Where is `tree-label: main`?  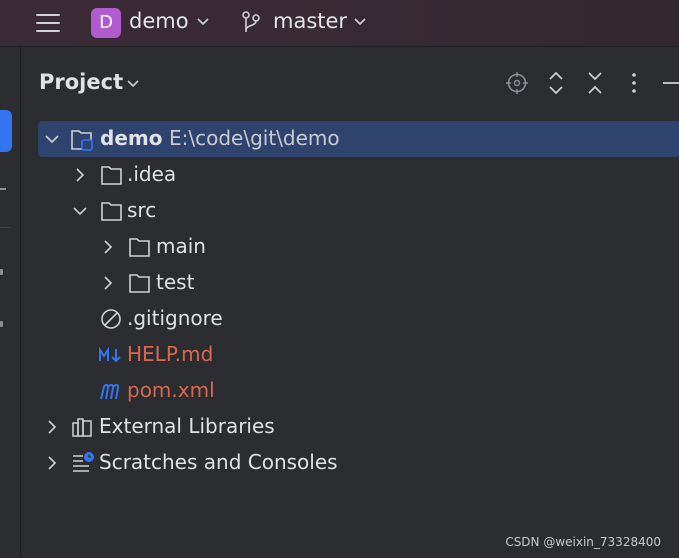
tree-label: main is located at coordinates (181, 246).